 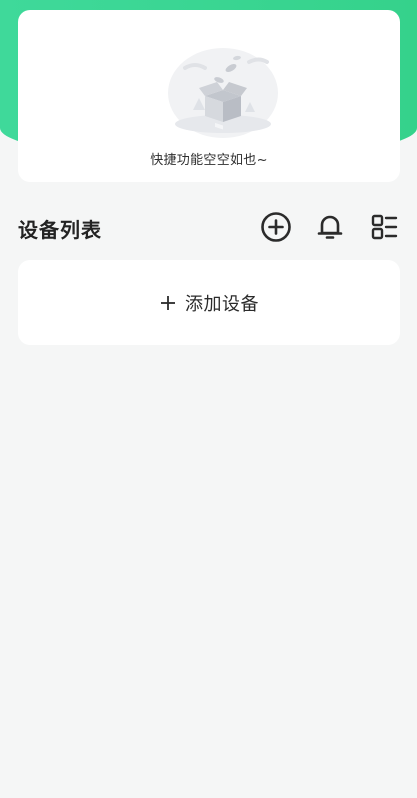 I want to click on add-device-label: 添加设备, so click(x=222, y=304).